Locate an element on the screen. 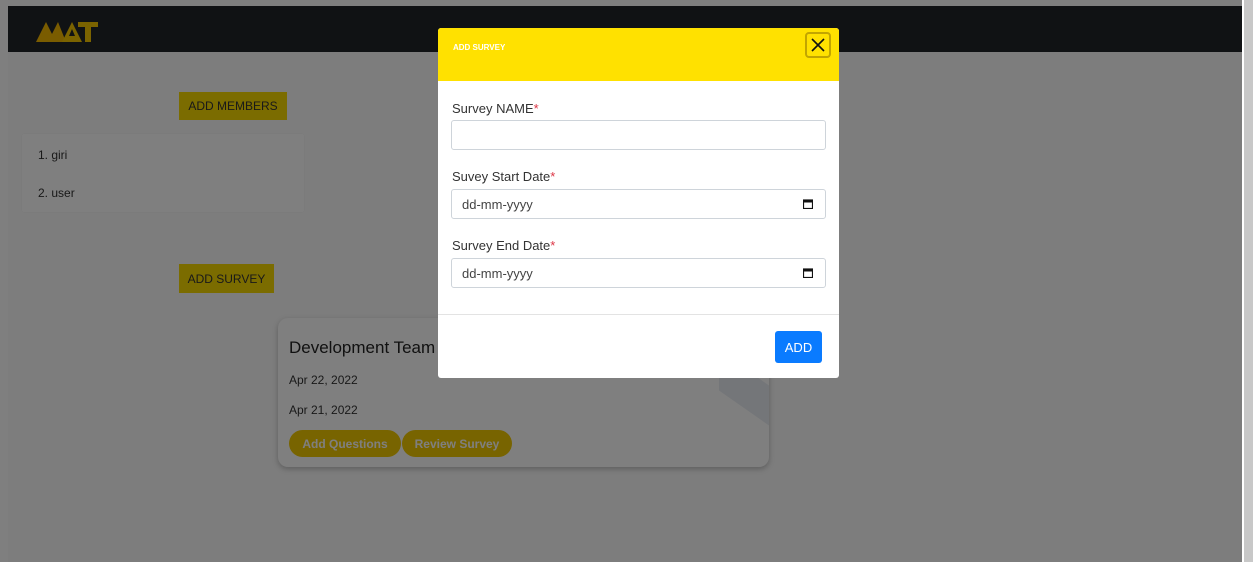 The width and height of the screenshot is (1255, 562). survey-name-input is located at coordinates (638, 135).